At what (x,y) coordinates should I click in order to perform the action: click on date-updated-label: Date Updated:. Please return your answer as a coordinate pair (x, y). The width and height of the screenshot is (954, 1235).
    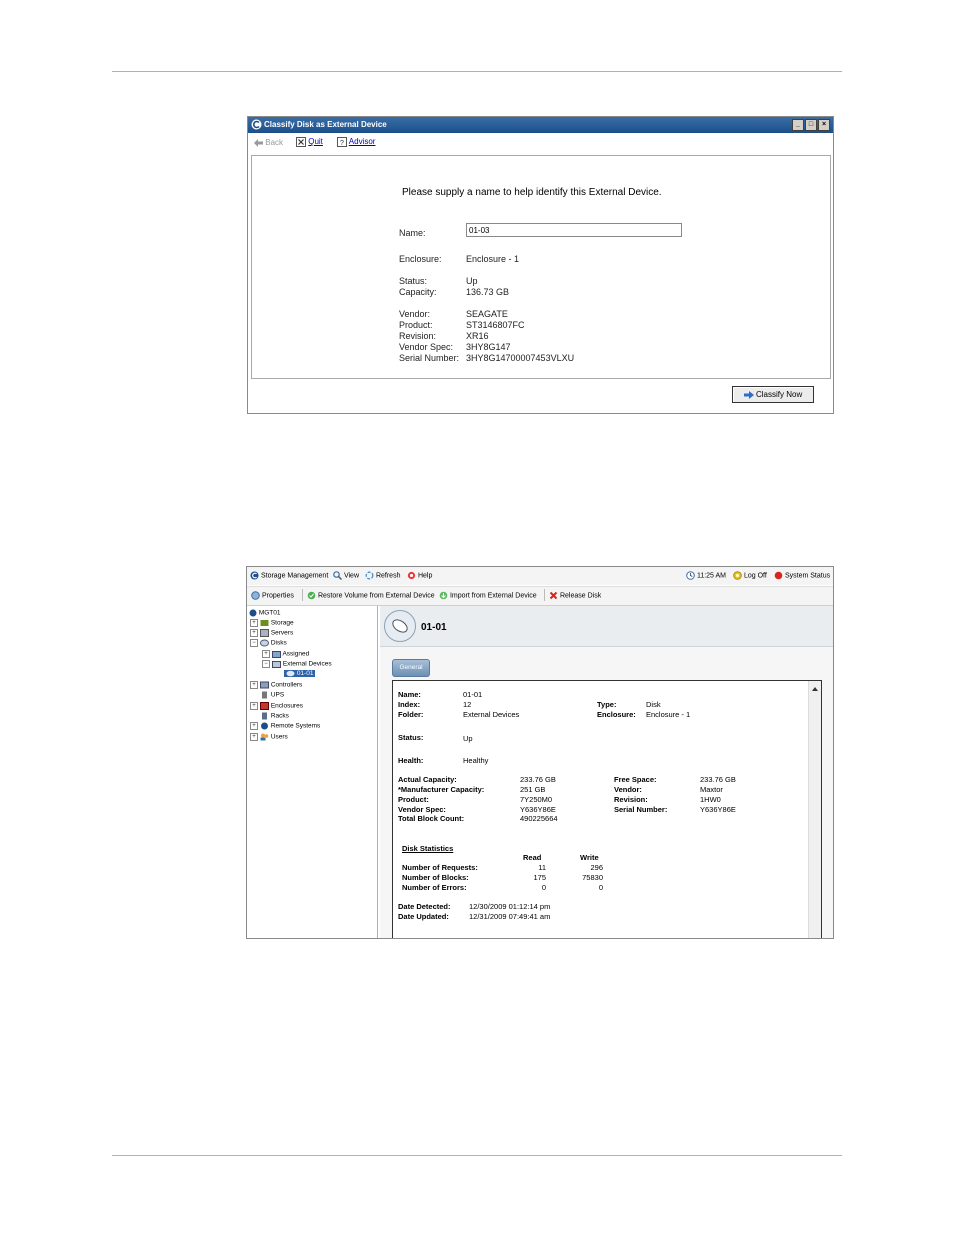
    Looking at the image, I should click on (423, 916).